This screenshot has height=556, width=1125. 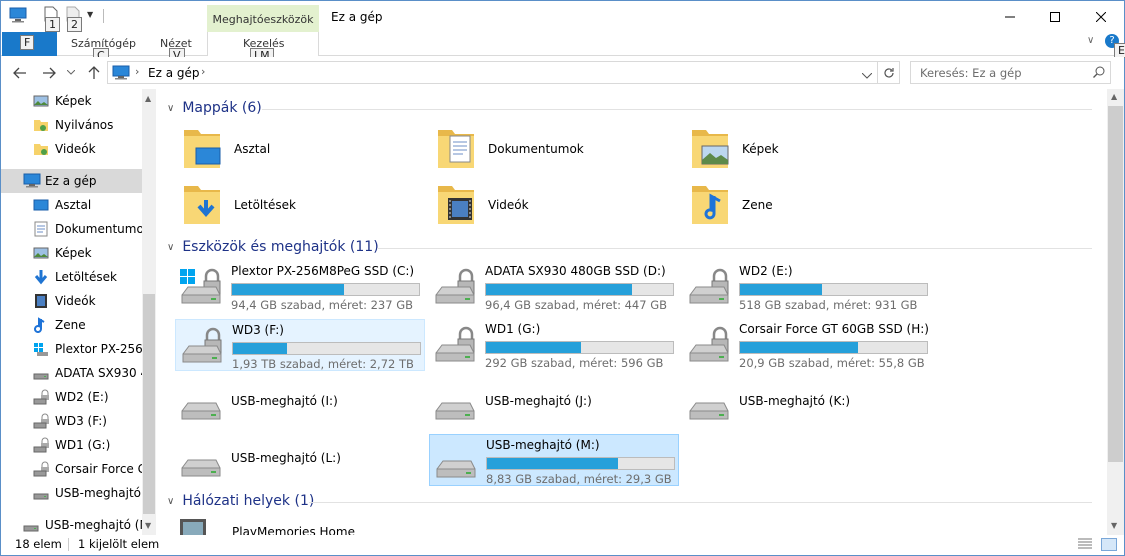 I want to click on nav-item: WD2 (E:), so click(x=71, y=397).